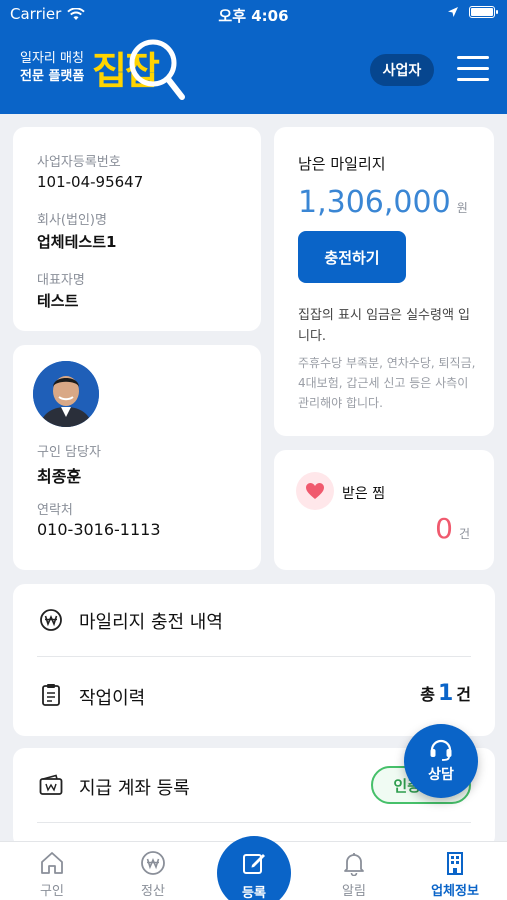 The height and width of the screenshot is (900, 507). I want to click on menu-button, so click(473, 69).